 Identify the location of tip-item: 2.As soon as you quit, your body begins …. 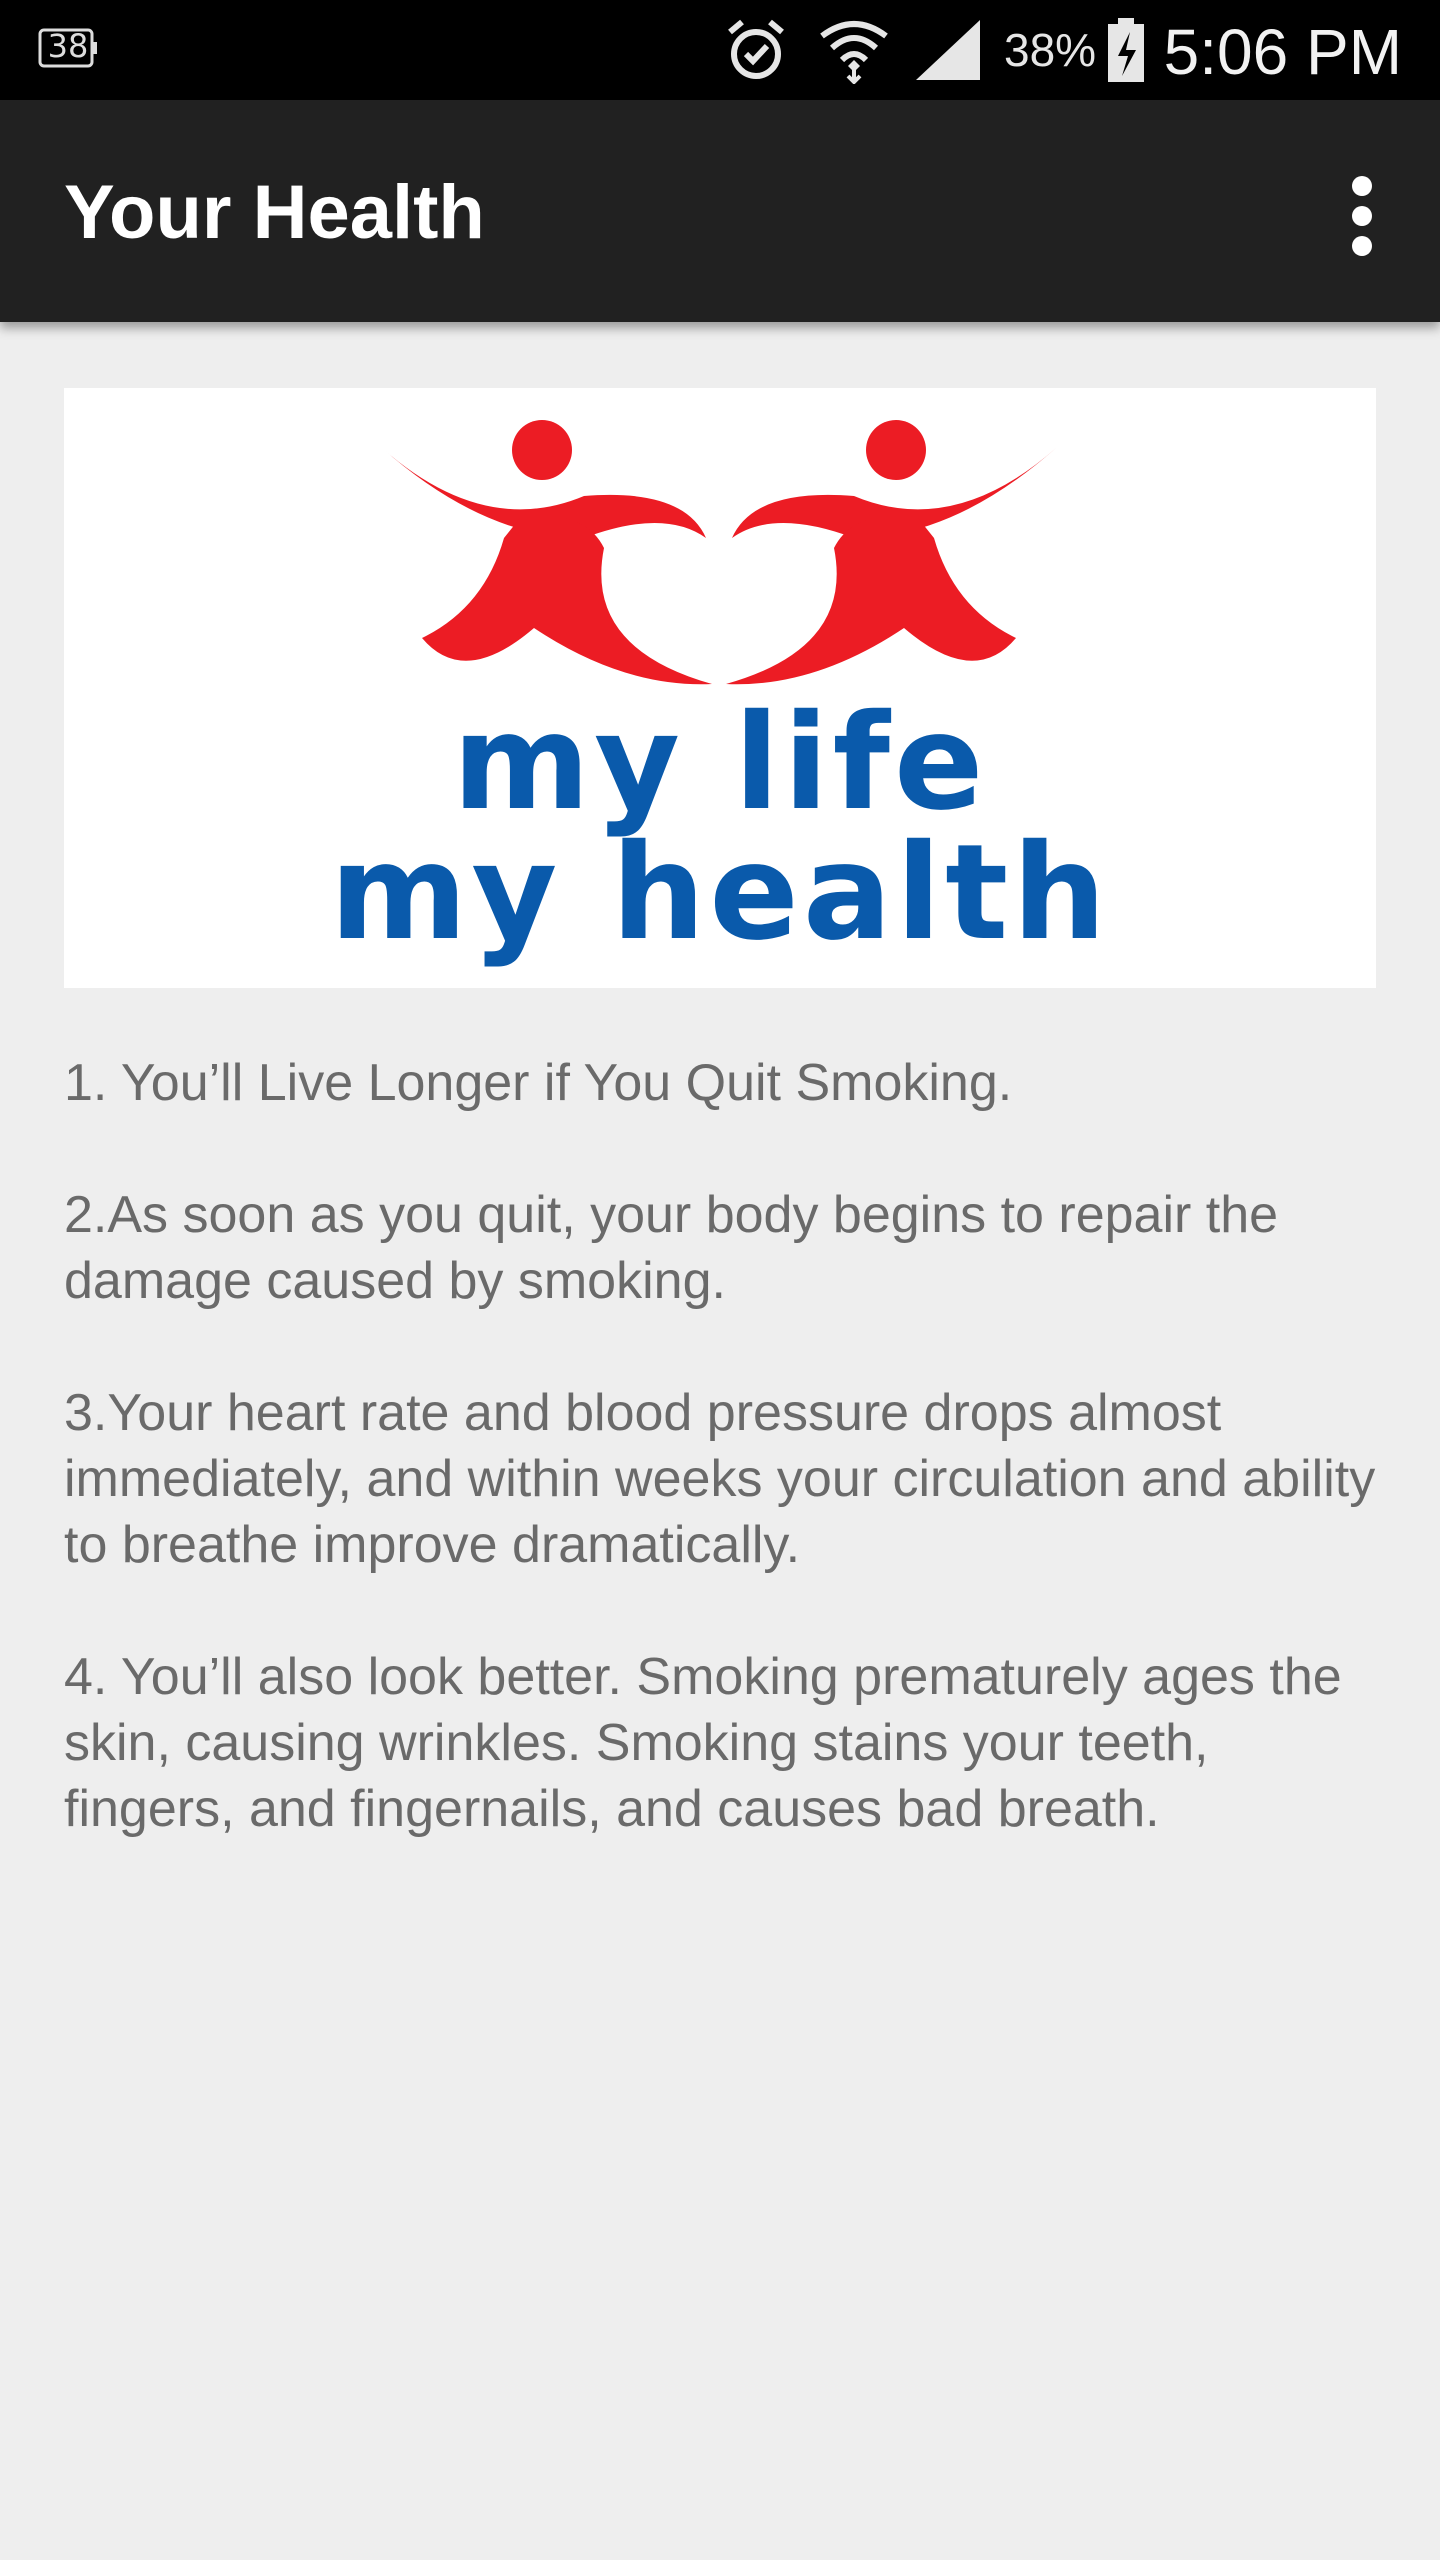
(671, 1248).